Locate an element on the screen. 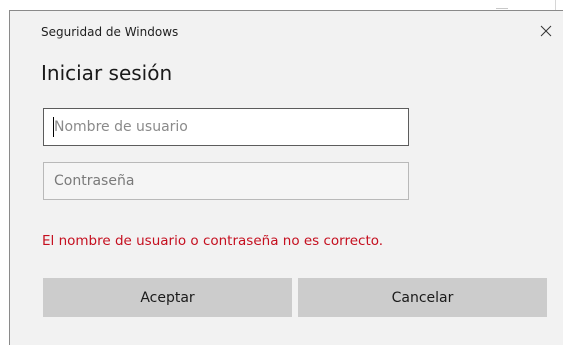 Image resolution: width=563 pixels, height=345 pixels. background-minimize-icon is located at coordinates (502, 8).